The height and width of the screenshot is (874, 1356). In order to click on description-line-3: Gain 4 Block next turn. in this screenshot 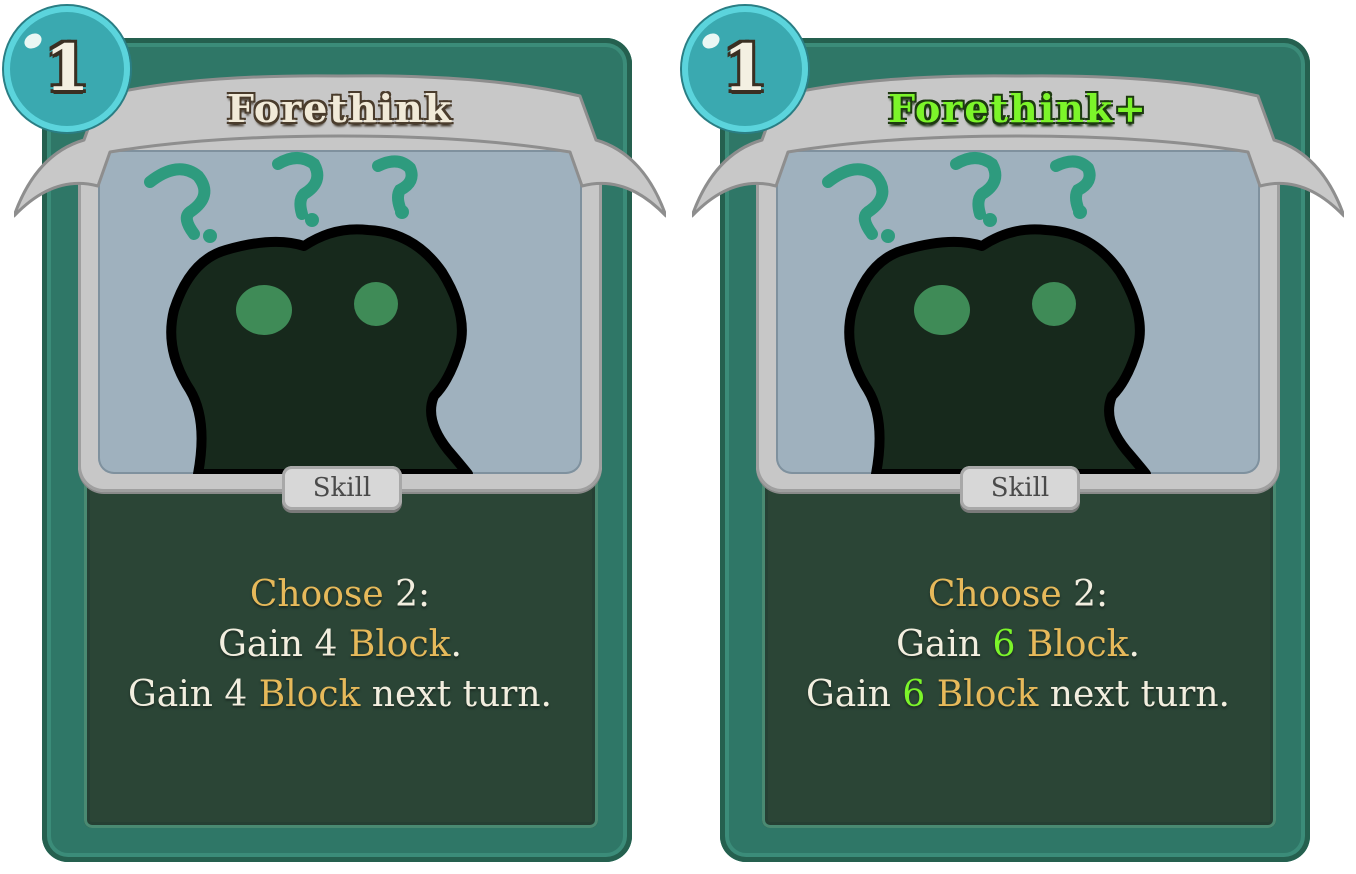, I will do `click(340, 694)`.